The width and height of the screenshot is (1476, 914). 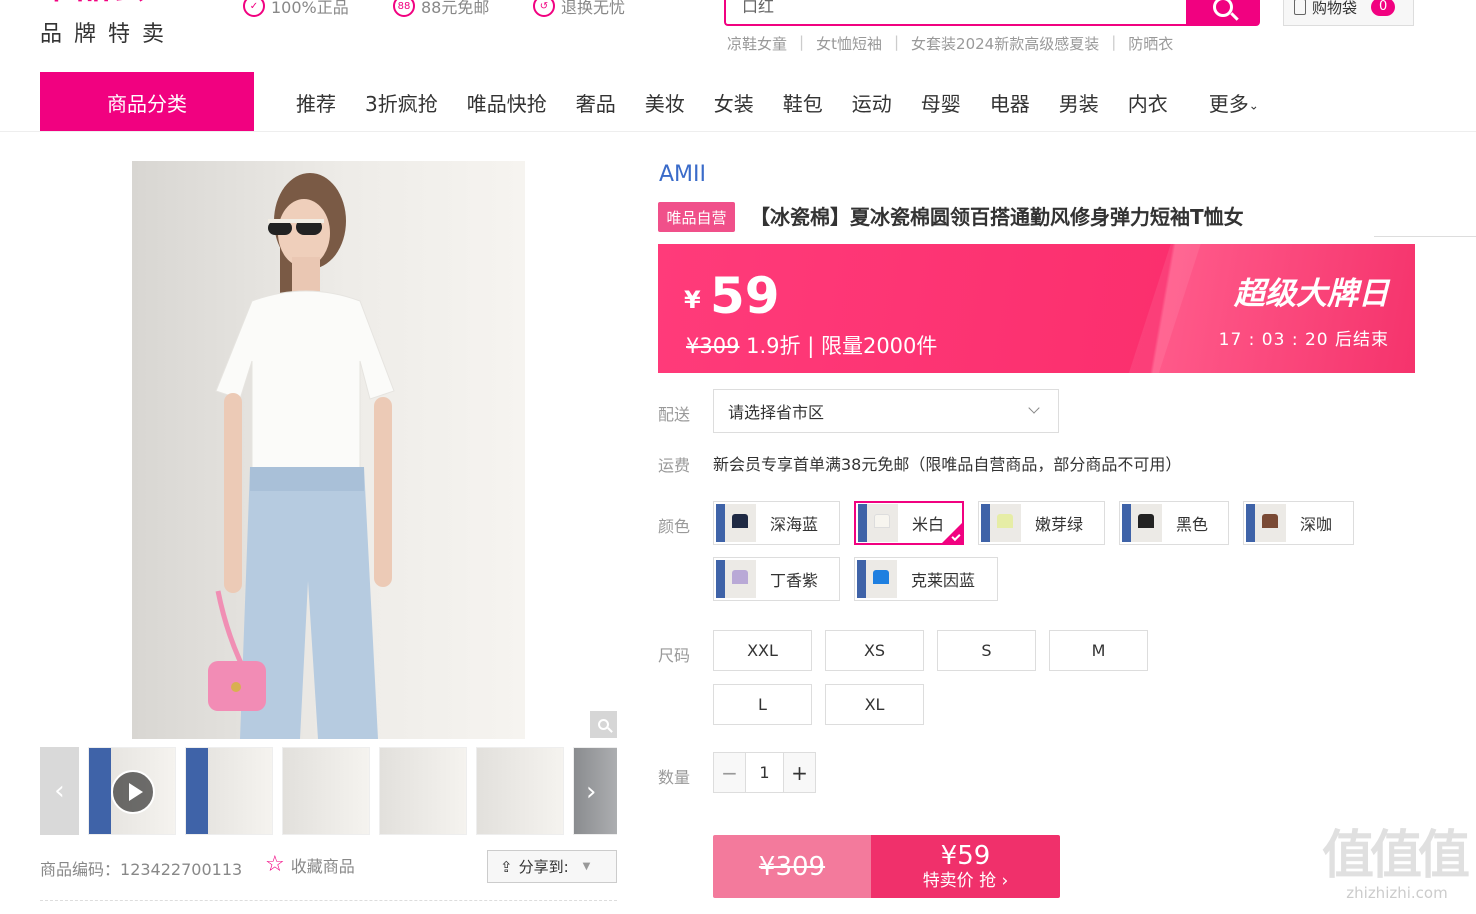 I want to click on favorite-button: ☆ 收藏商品, so click(x=310, y=865).